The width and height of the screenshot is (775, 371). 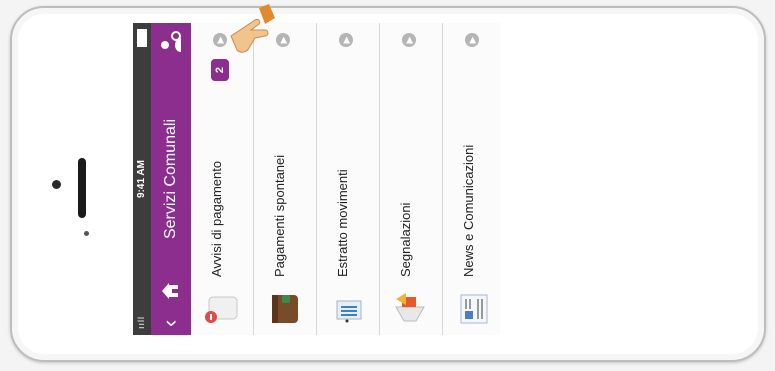 I want to click on earpiece-speaker, so click(x=82, y=188).